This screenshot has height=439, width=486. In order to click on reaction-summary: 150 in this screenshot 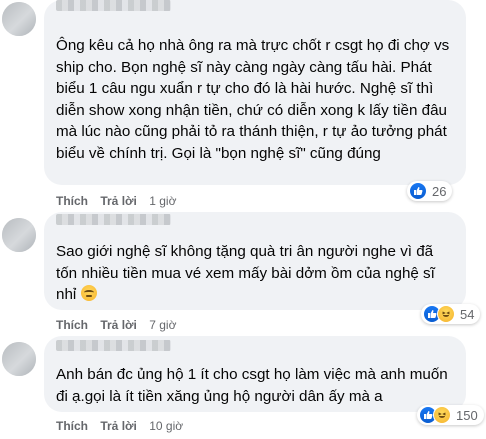, I will do `click(450, 415)`.